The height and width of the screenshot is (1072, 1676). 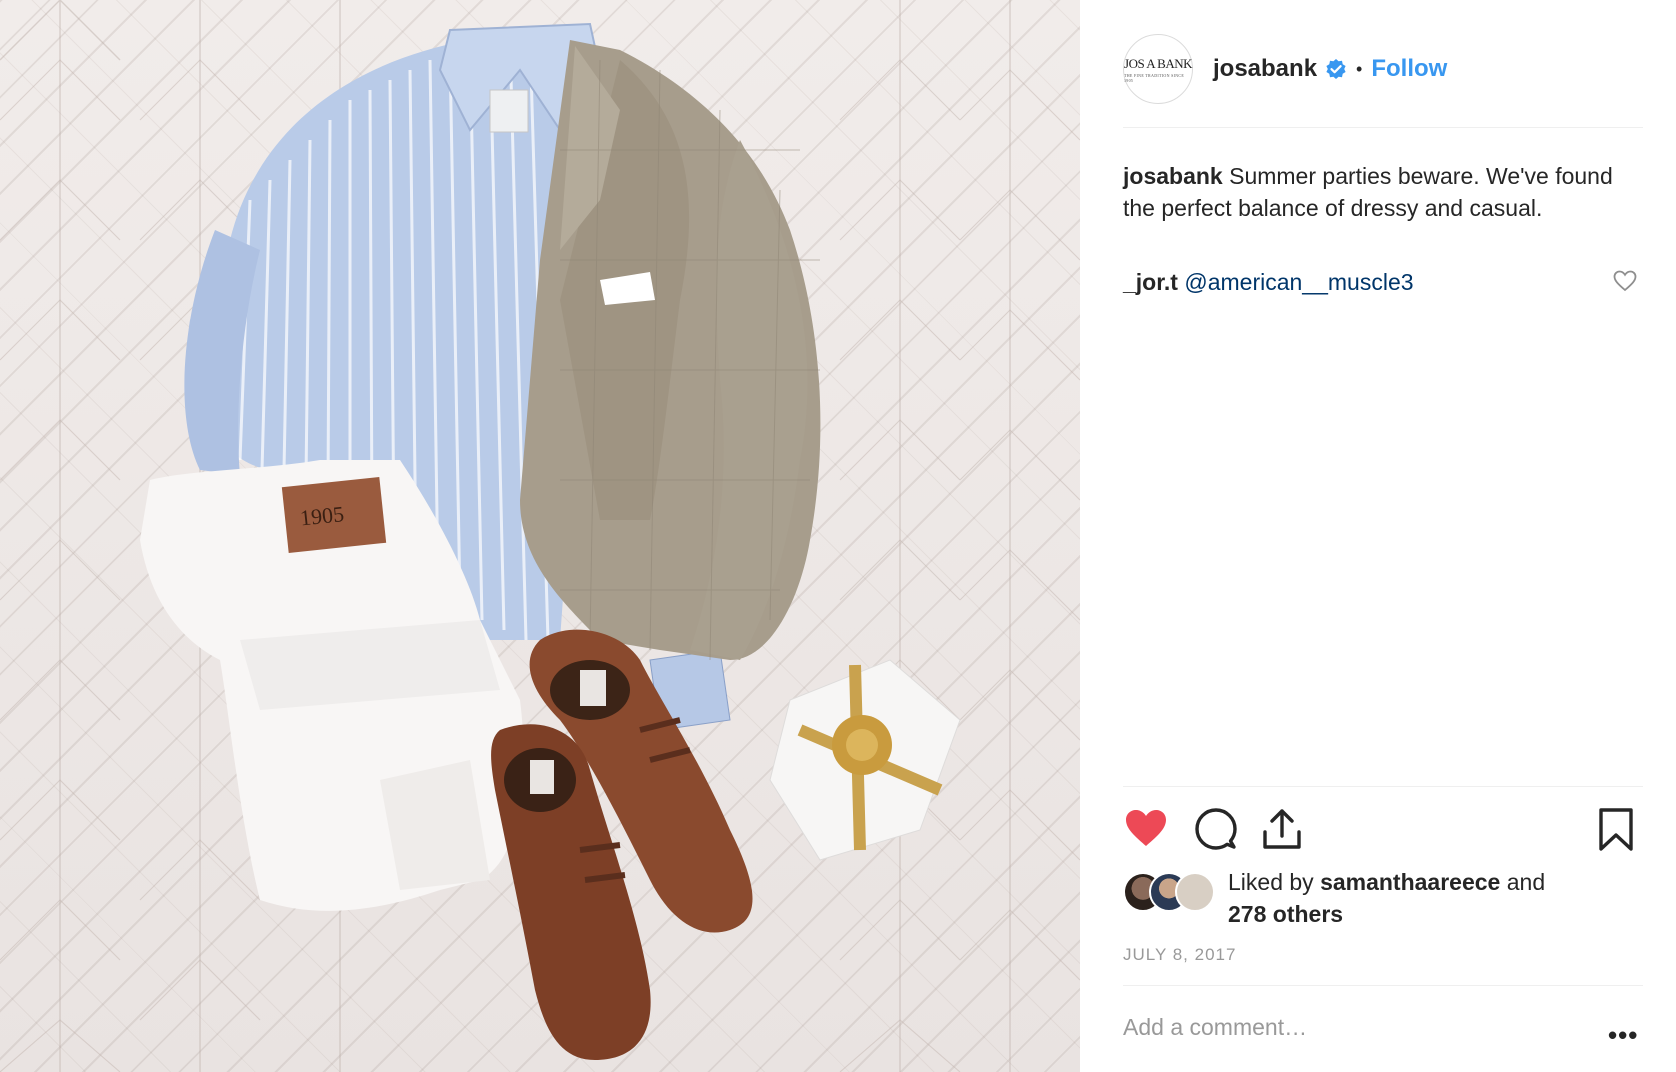 What do you see at coordinates (1179, 955) in the screenshot?
I see `post-date: JULY 8, 2017` at bounding box center [1179, 955].